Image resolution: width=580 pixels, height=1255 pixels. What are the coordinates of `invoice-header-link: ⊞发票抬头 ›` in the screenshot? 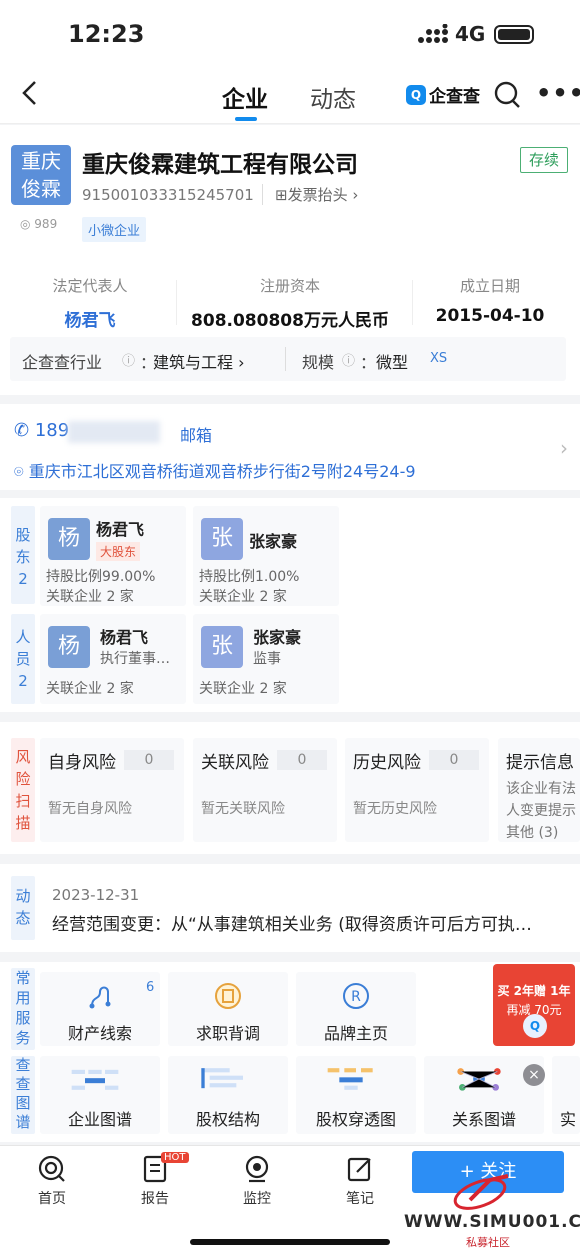 It's located at (310, 194).